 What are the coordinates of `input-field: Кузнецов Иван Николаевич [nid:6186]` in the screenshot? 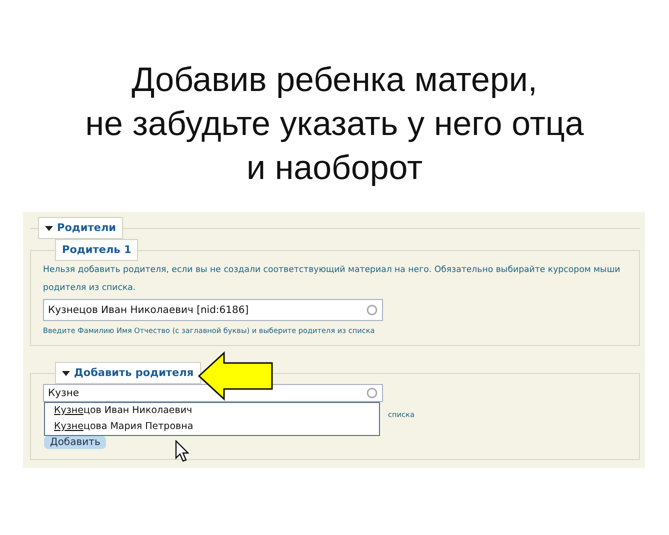 It's located at (213, 310).